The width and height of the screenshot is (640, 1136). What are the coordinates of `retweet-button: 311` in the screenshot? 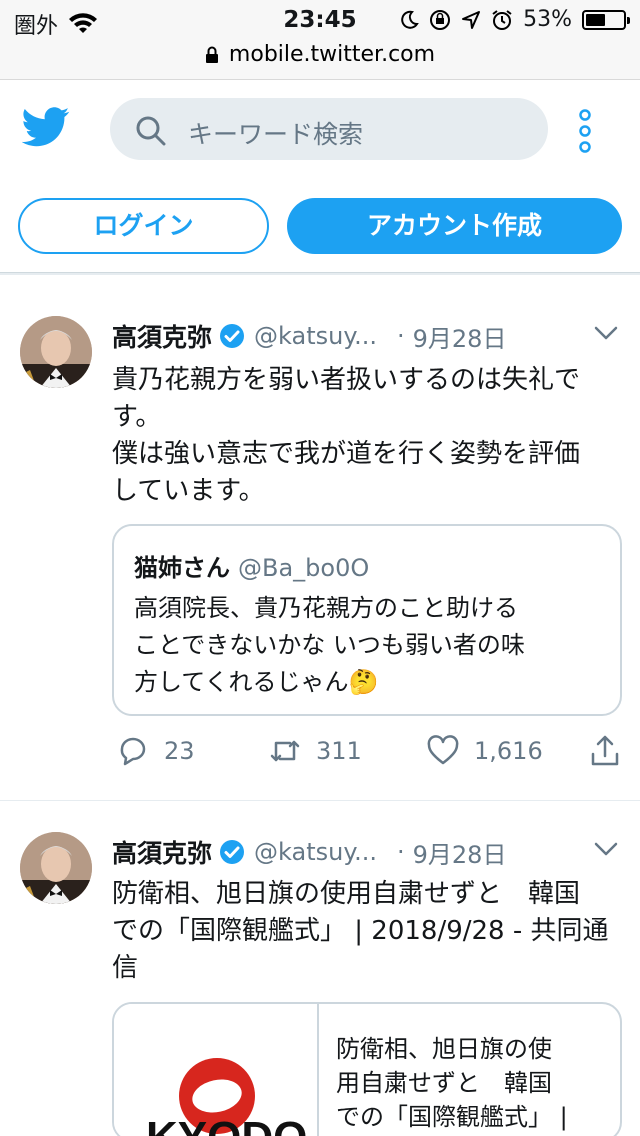 It's located at (315, 751).